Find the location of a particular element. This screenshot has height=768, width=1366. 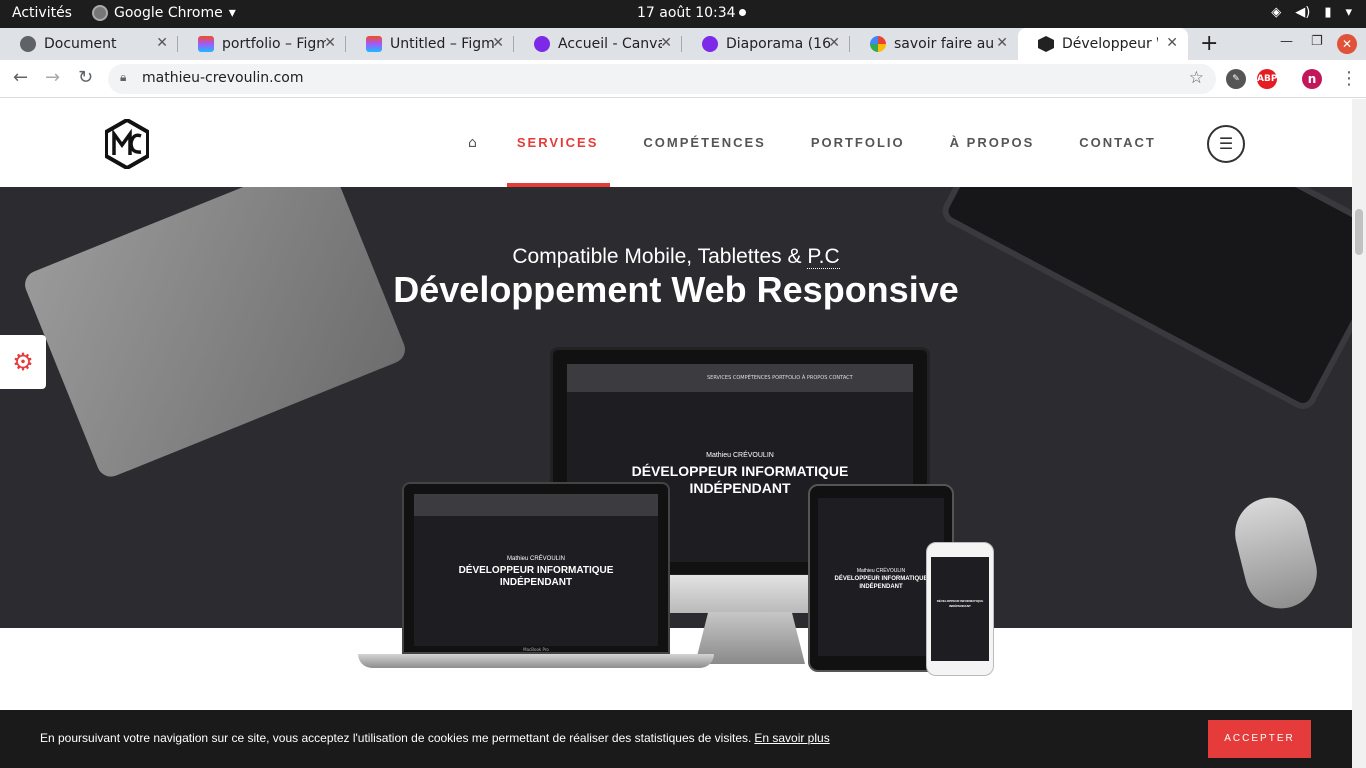

bookmark-star-icon: ☆ is located at coordinates (1196, 78).